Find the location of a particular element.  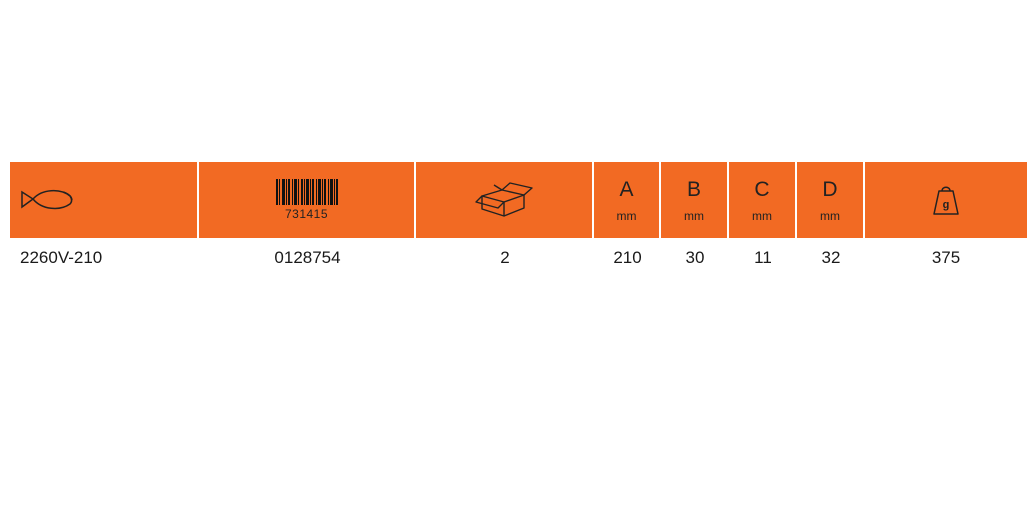

dimension-c-header: C mm is located at coordinates (763, 200).